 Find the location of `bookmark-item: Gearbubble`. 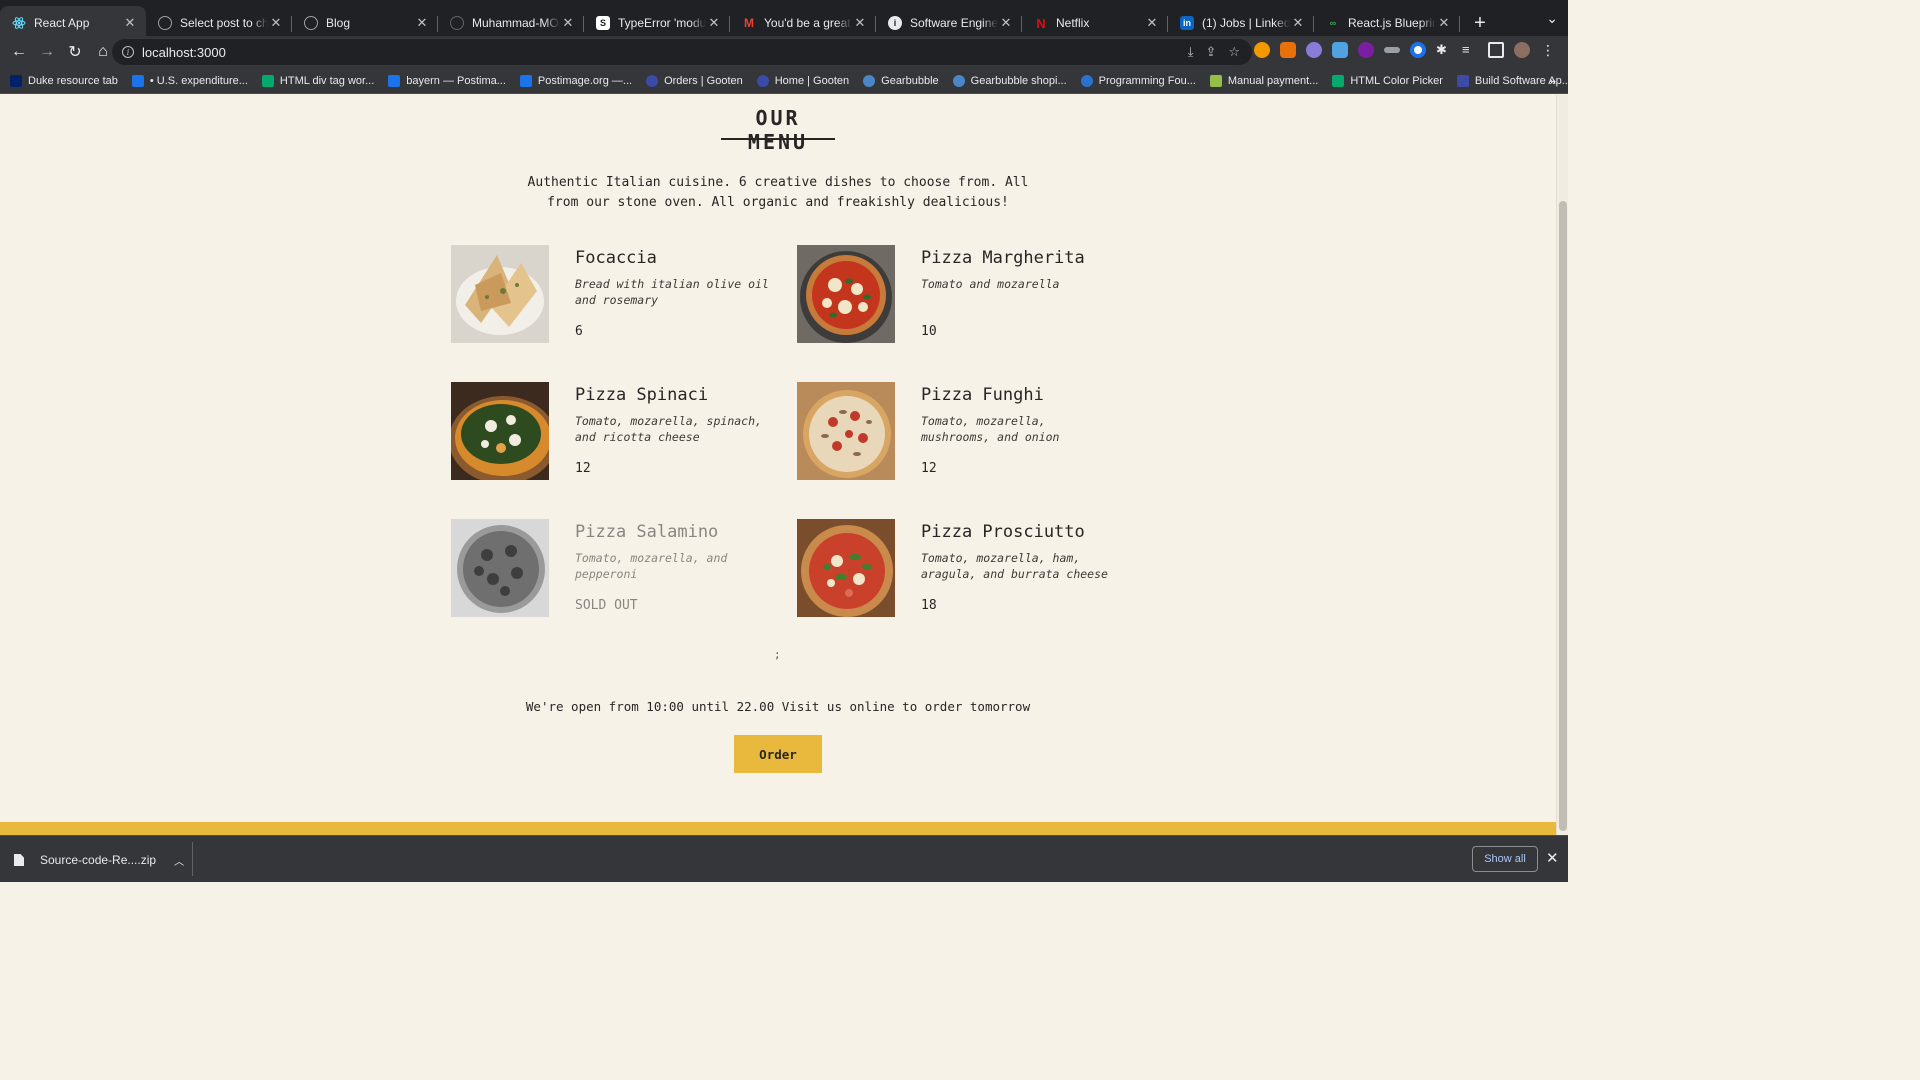

bookmark-item: Gearbubble is located at coordinates (901, 80).